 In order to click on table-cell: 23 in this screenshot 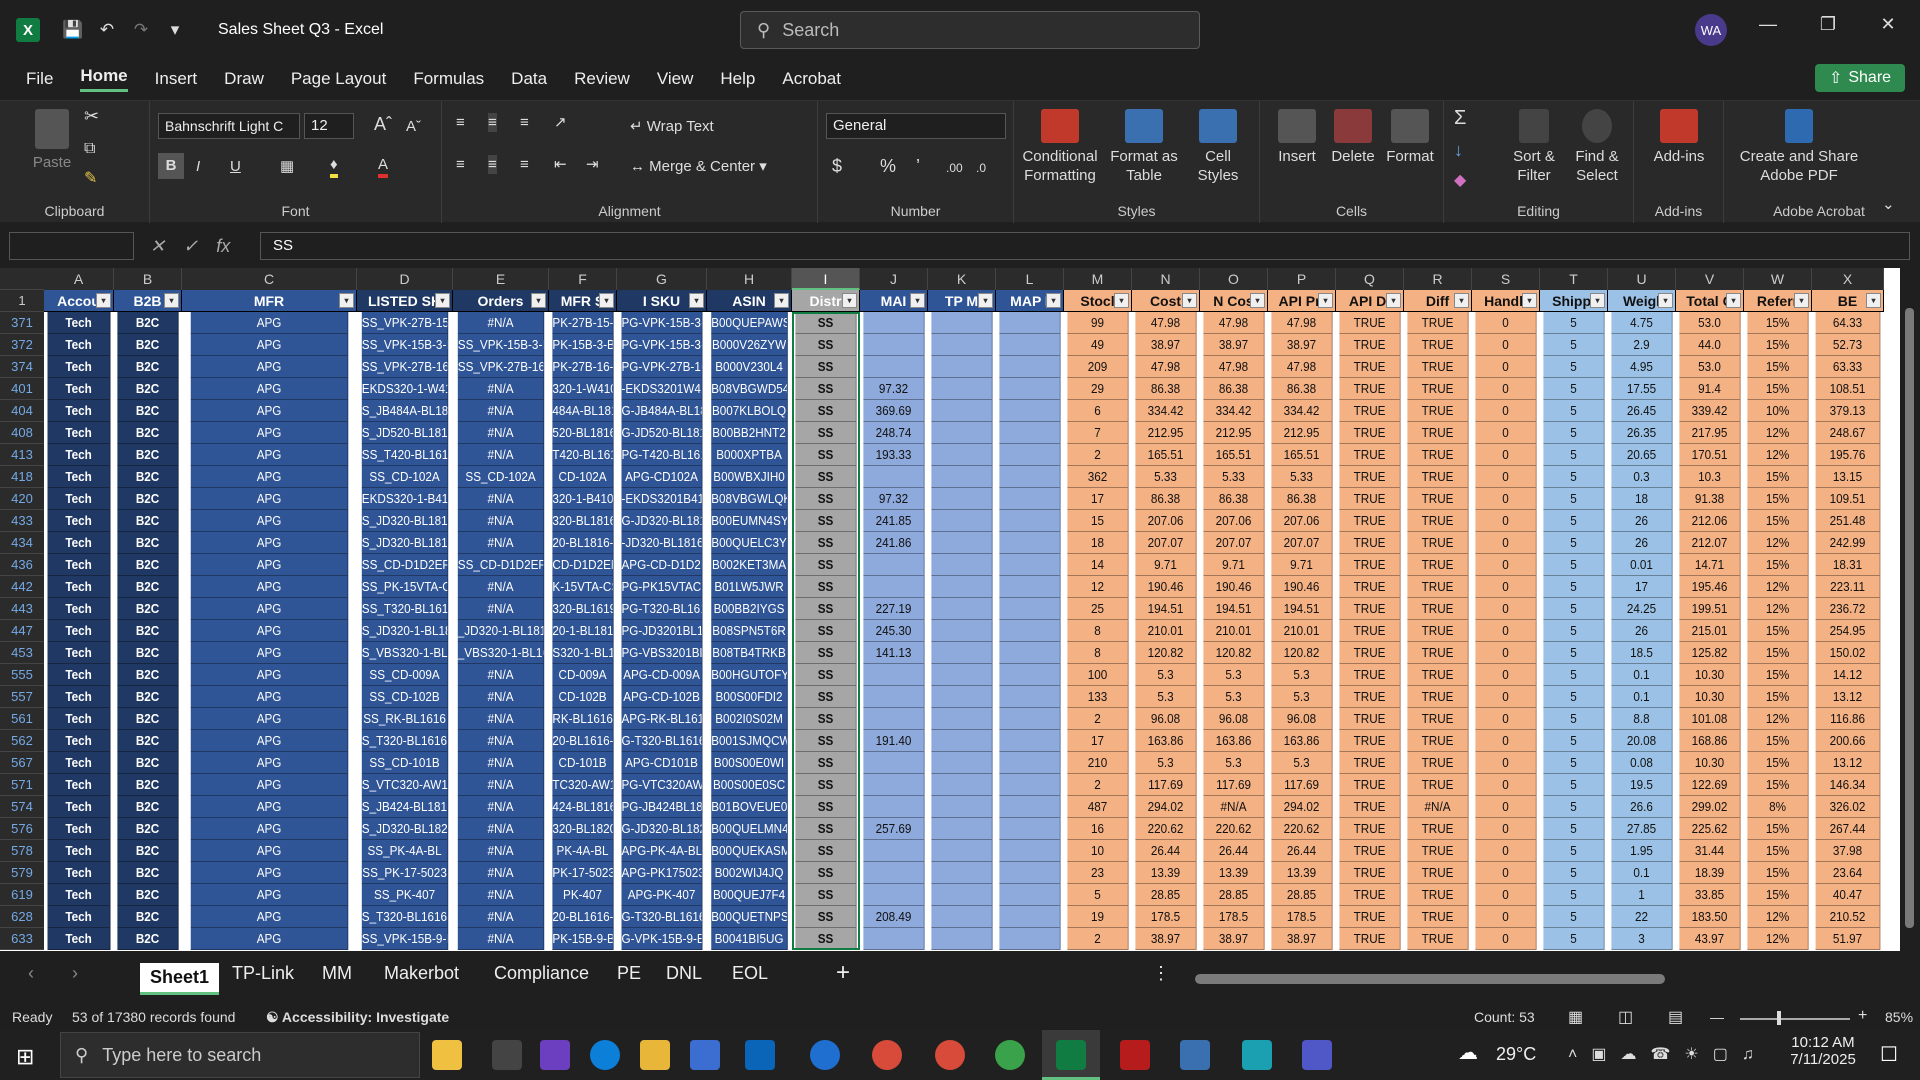, I will do `click(1098, 873)`.